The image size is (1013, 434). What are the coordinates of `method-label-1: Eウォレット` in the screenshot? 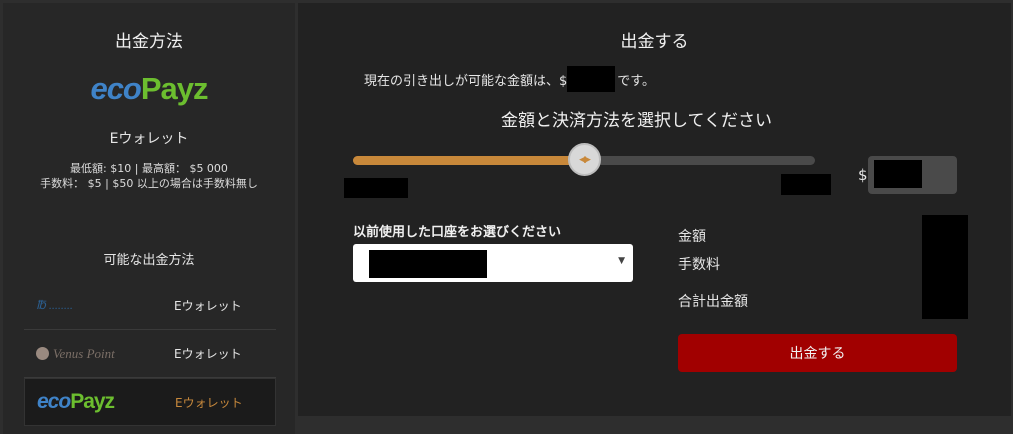 It's located at (208, 306).